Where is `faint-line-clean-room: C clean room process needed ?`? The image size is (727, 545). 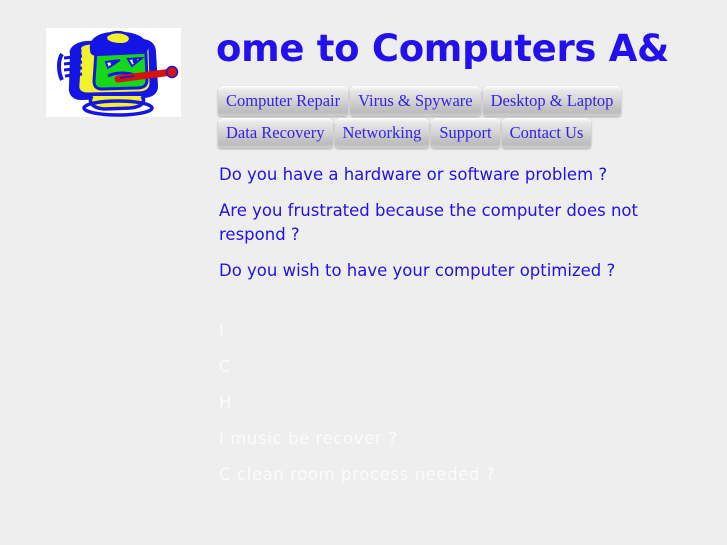
faint-line-clean-room: C clean room process needed ? is located at coordinates (357, 474).